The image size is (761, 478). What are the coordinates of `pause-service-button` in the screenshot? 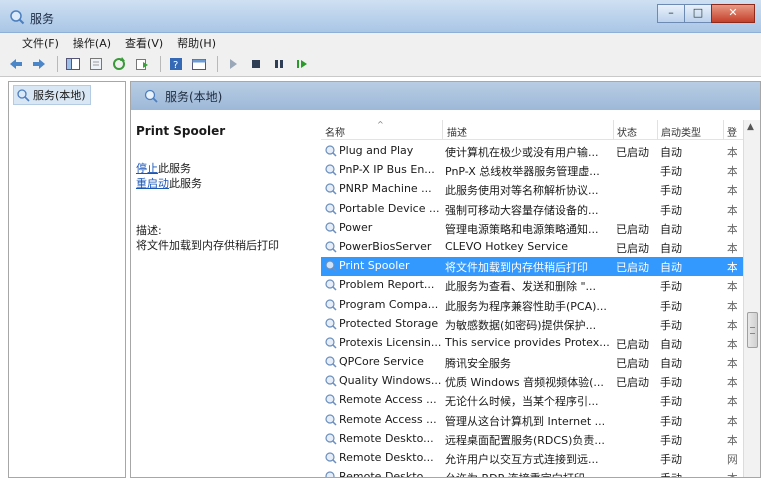 It's located at (279, 64).